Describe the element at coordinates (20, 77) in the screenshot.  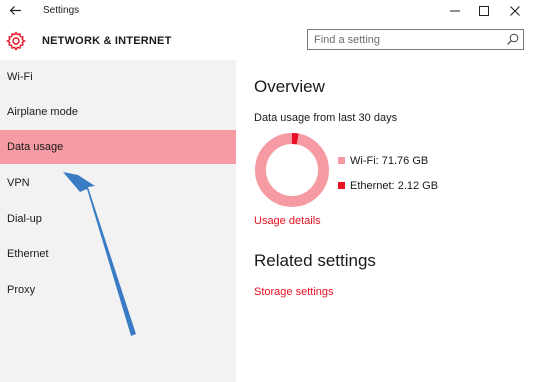
I see `sidebar-item-label: Wi-Fi` at that location.